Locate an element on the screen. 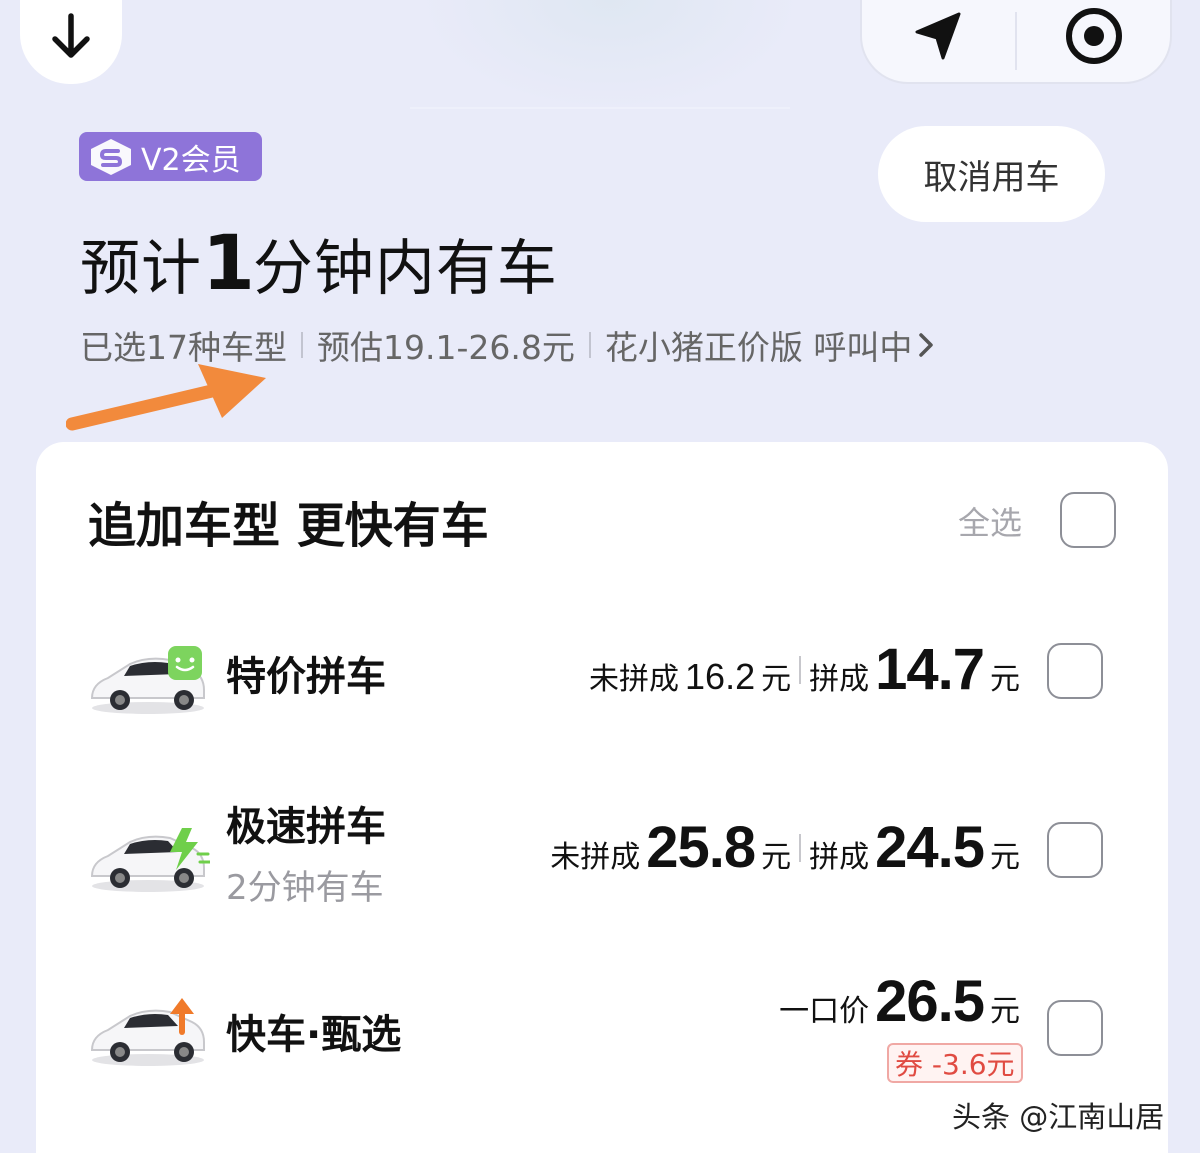 The image size is (1200, 1153). member-badge-label: V2会员 is located at coordinates (191, 160).